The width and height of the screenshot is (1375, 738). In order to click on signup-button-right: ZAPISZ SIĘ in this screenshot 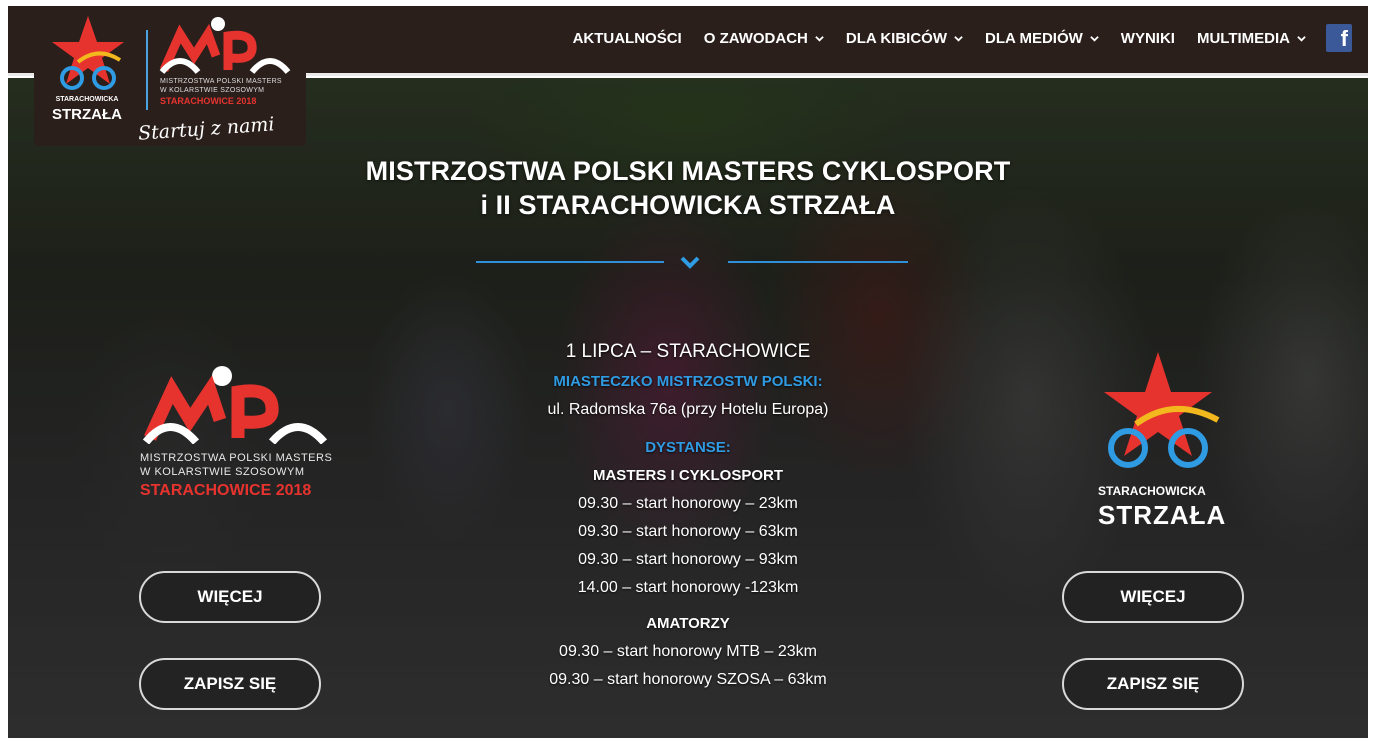, I will do `click(1153, 684)`.